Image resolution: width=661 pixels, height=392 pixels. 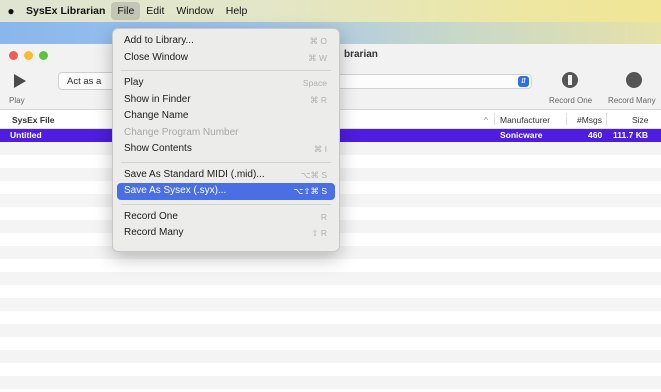 I want to click on menu-item-show-contents: Show Contents ⌘ I, so click(x=226, y=149).